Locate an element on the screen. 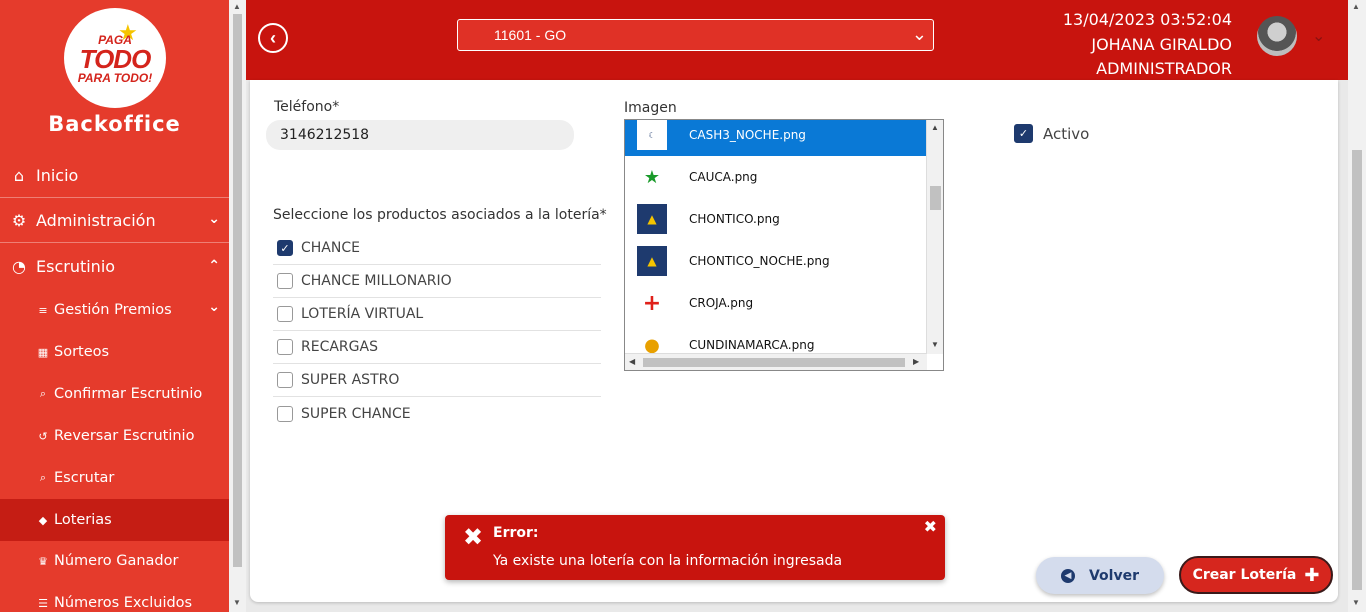  sidebar-subitem-label: Escrutar is located at coordinates (84, 478).